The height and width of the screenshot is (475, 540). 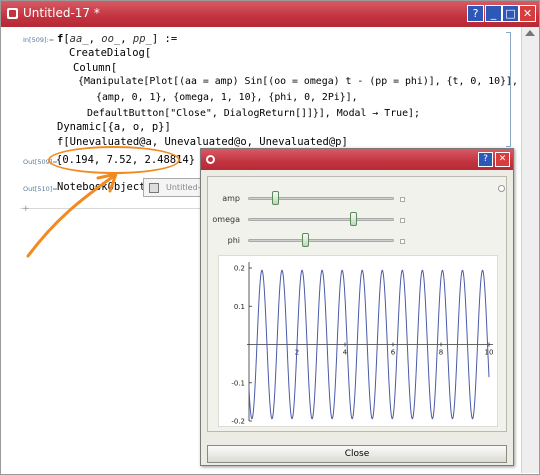 What do you see at coordinates (226, 219) in the screenshot?
I see `omega-label: omega` at bounding box center [226, 219].